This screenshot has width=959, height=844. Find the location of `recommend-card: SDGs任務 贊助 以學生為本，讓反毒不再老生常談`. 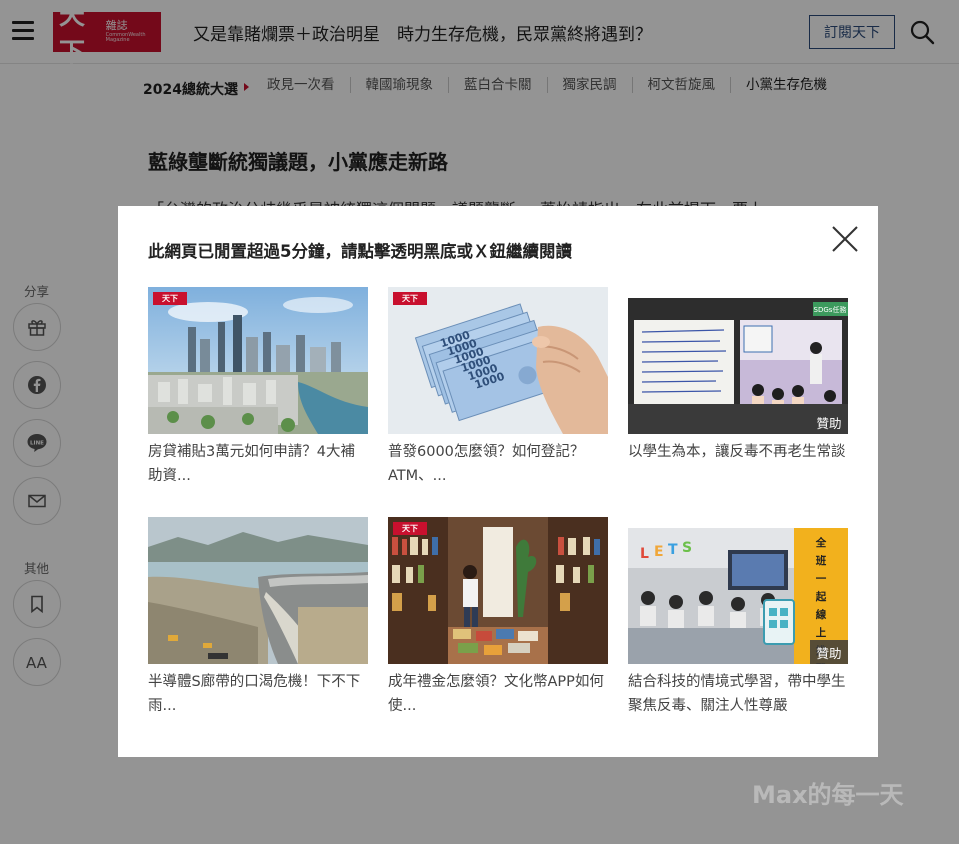

recommend-card: SDGs任務 贊助 以學生為本，讓反毒不再老生常談 is located at coordinates (738, 393).